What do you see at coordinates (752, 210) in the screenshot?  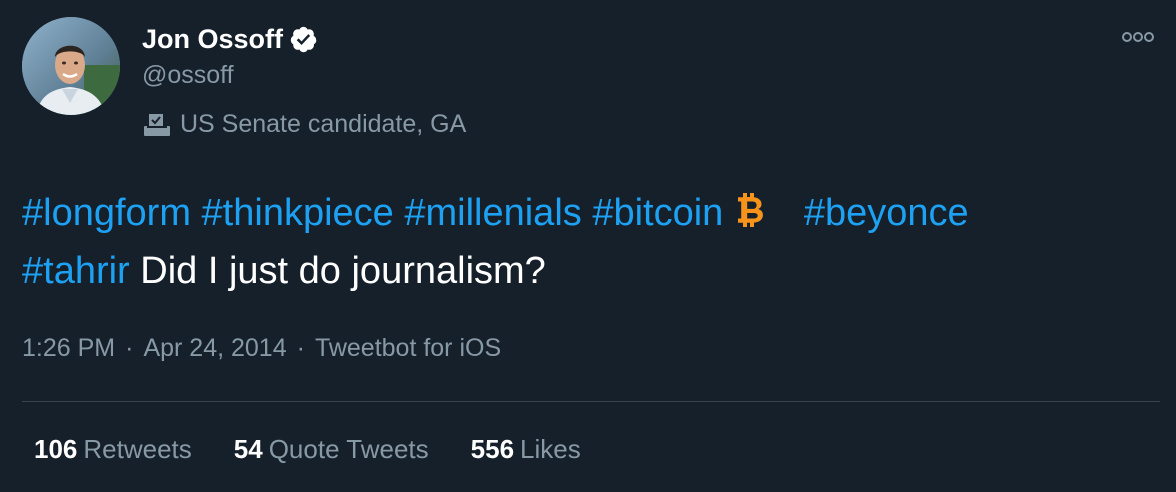 I see `bitcoin-icon` at bounding box center [752, 210].